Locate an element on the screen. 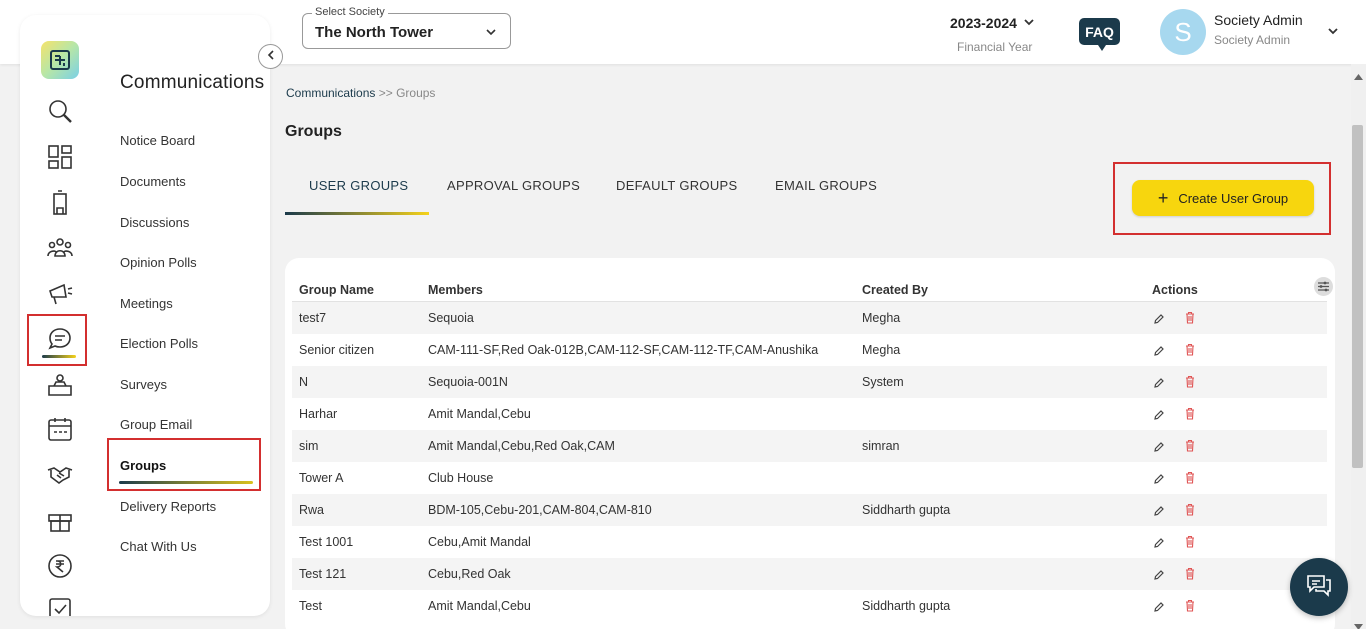  faq-button: FAQ is located at coordinates (1099, 34).